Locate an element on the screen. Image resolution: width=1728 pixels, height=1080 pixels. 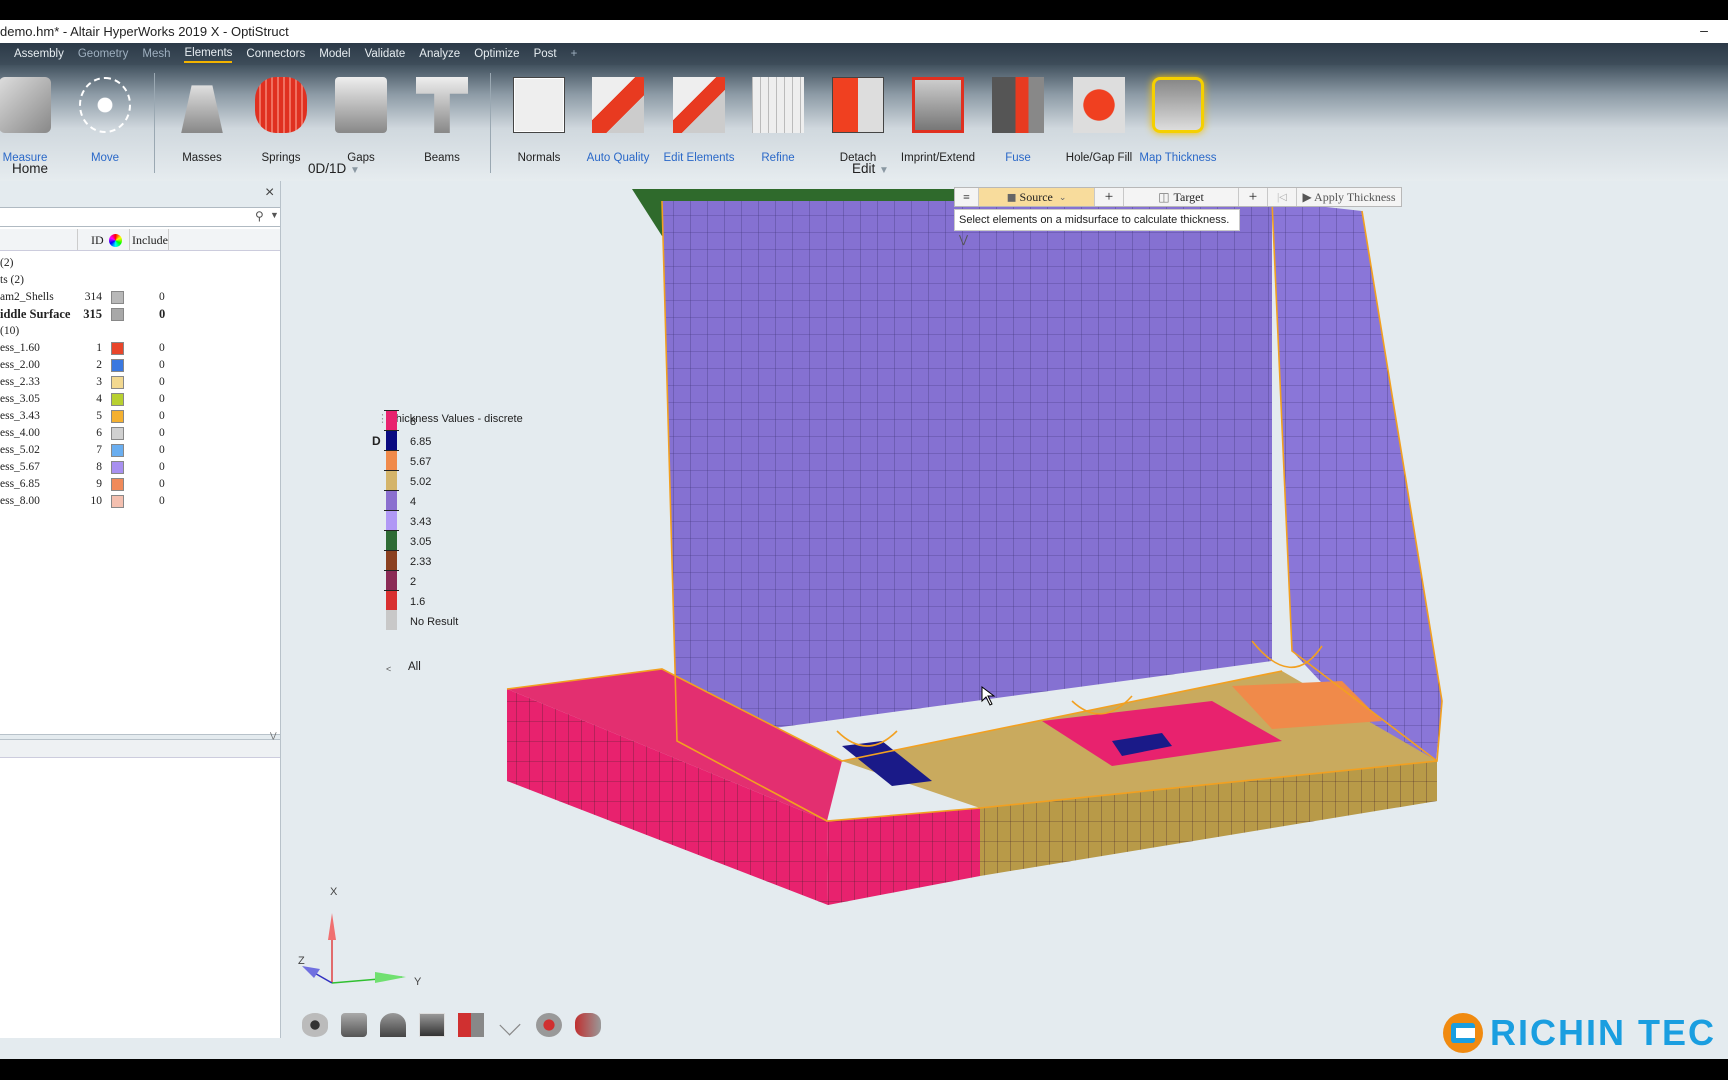
tree-row: (2) is located at coordinates (140, 263).